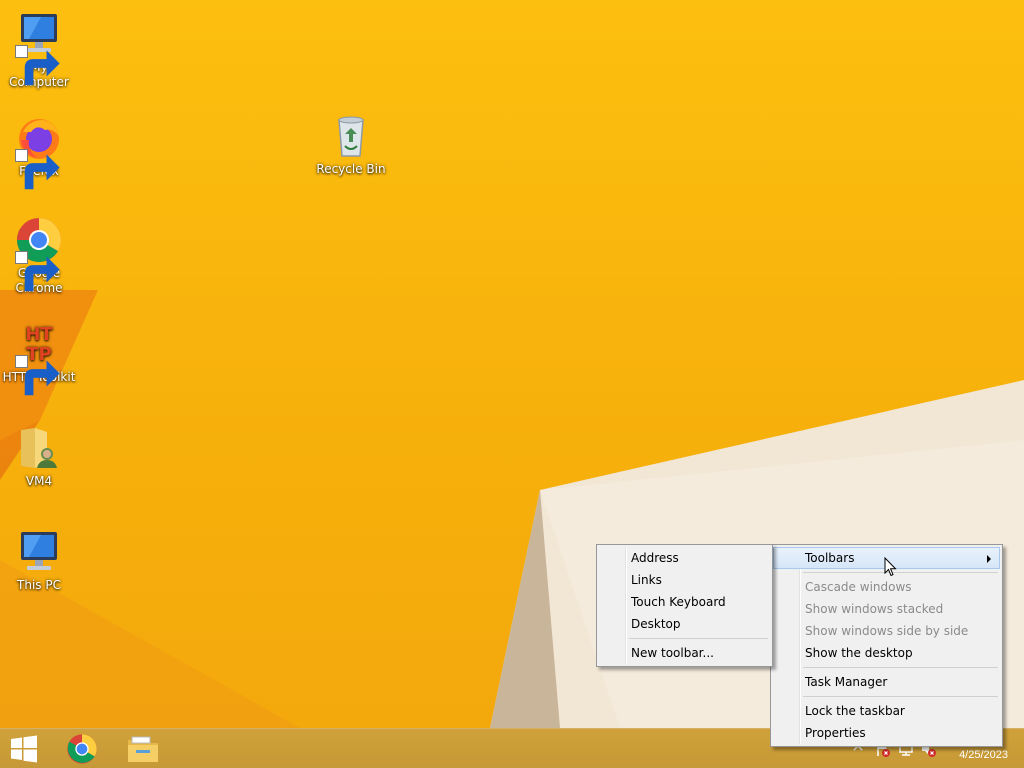  What do you see at coordinates (39, 481) in the screenshot?
I see `desktop-icon-label: VM4` at bounding box center [39, 481].